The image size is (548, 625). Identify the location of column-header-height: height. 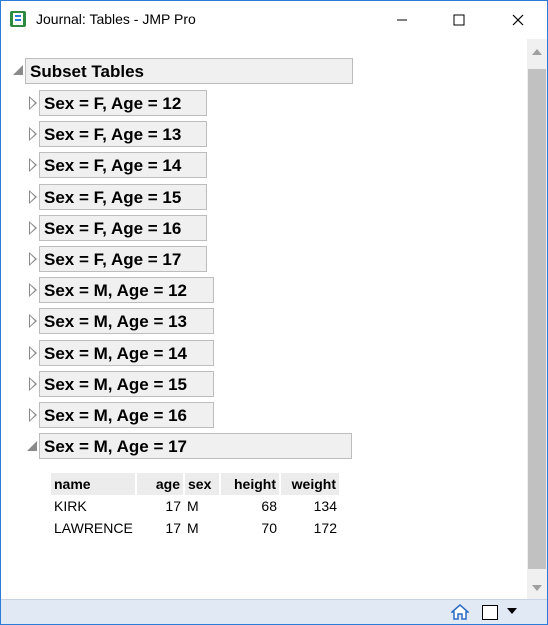
(250, 484).